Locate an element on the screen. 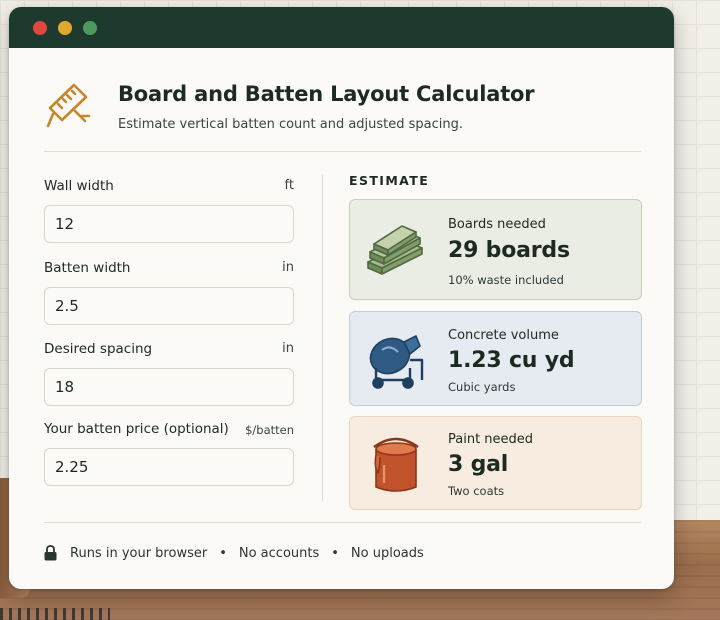  column-divider is located at coordinates (322, 337).